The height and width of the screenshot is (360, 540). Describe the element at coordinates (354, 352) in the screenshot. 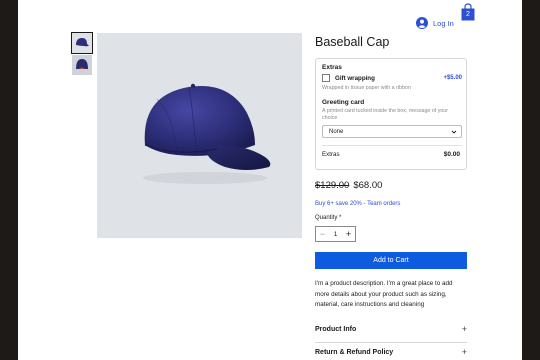

I see `accordion-label: Return & Refund Policy` at that location.